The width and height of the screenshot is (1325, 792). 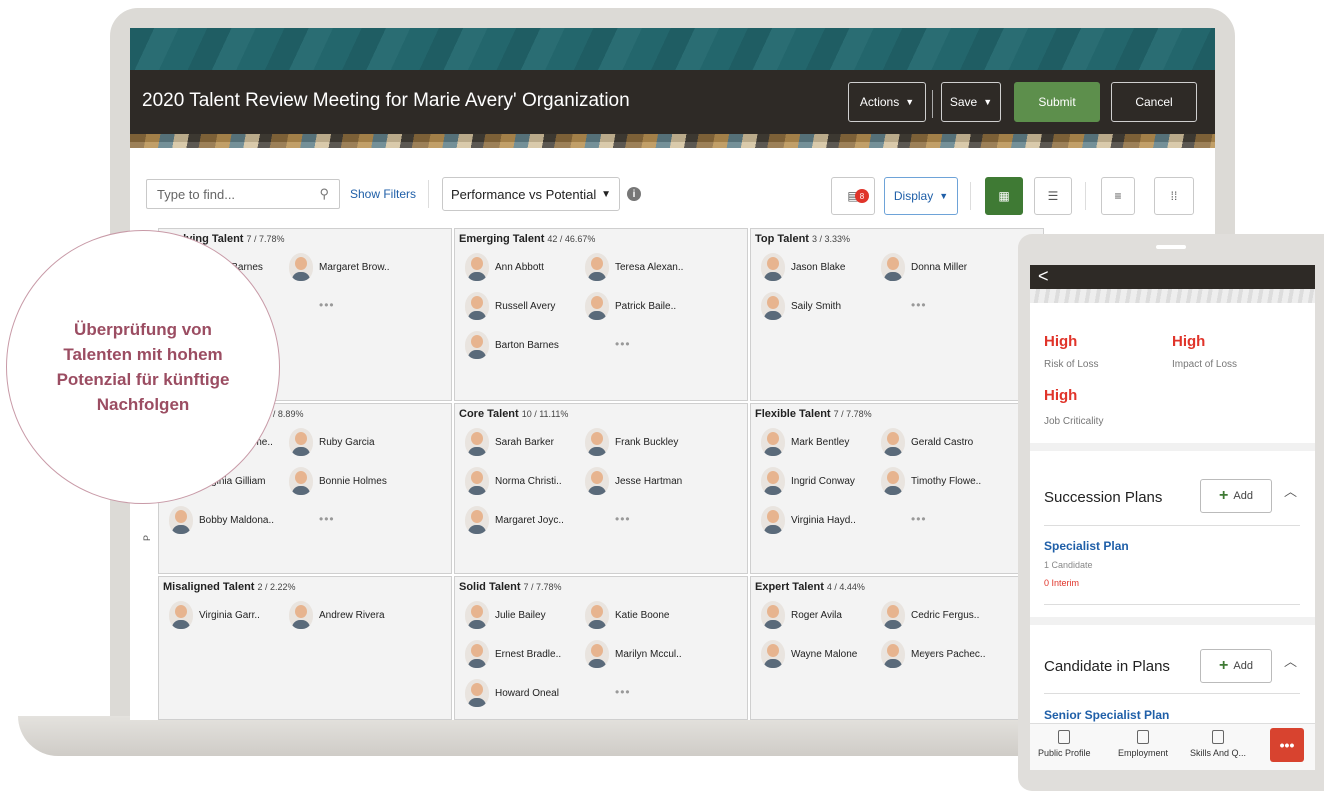 I want to click on grid-view-button: ▦, so click(x=1004, y=196).